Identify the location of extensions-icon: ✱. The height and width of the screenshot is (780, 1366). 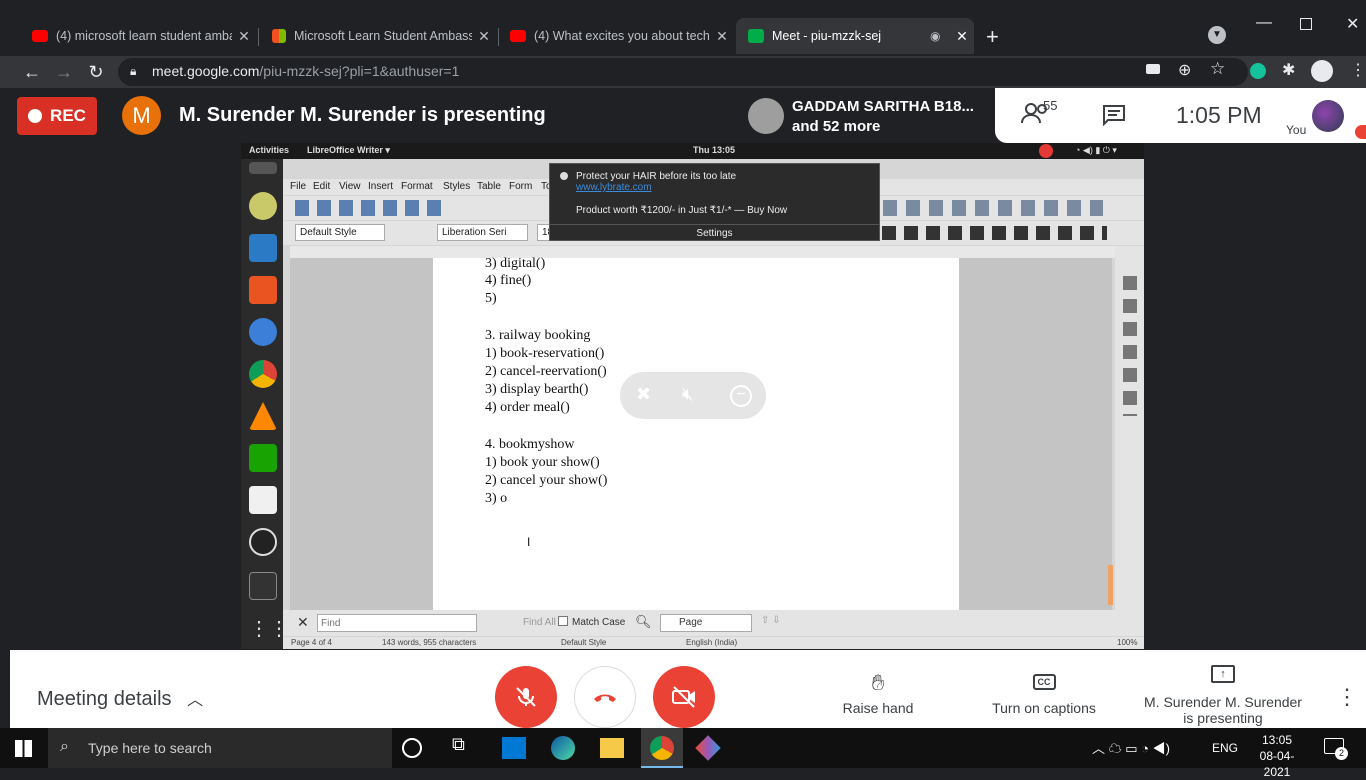
(1288, 70).